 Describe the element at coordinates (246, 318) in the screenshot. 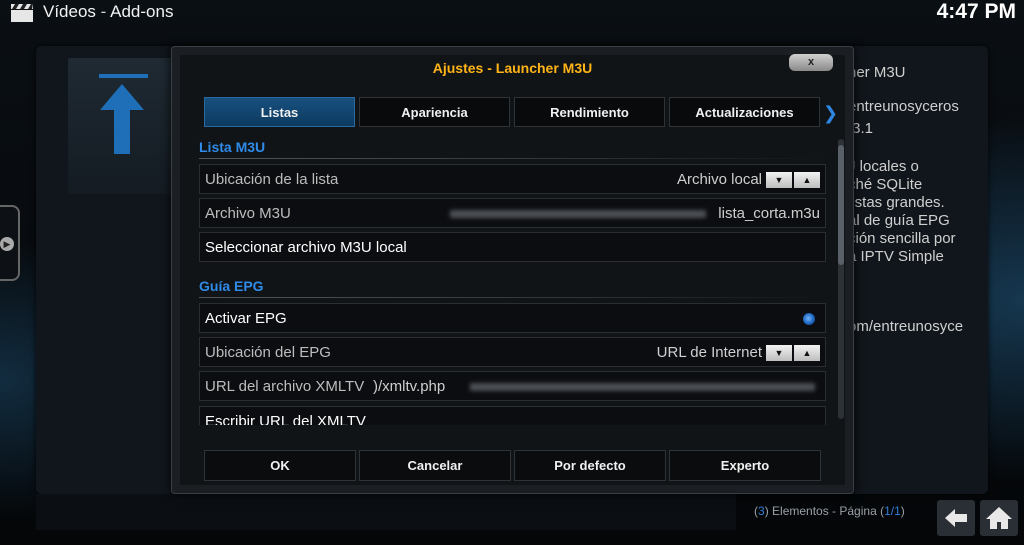

I see `setting-label: Activar EPG` at that location.